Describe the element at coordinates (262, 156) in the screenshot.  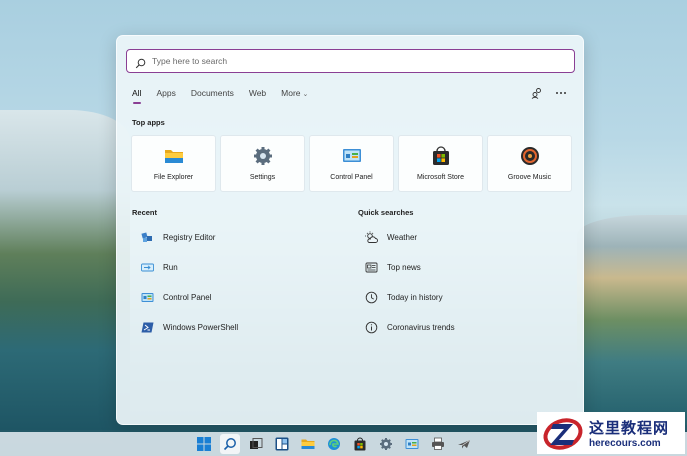
I see `gear-icon` at that location.